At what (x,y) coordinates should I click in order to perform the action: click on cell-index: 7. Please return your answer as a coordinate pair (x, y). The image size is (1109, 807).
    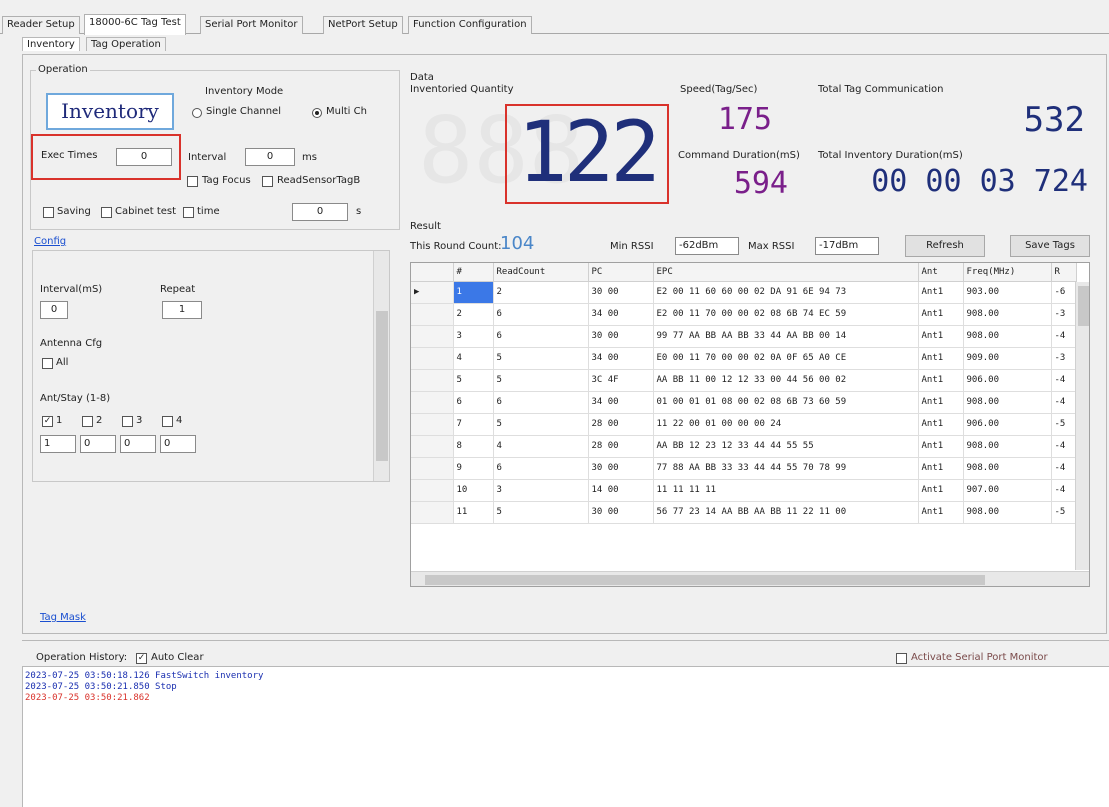
    Looking at the image, I should click on (473, 424).